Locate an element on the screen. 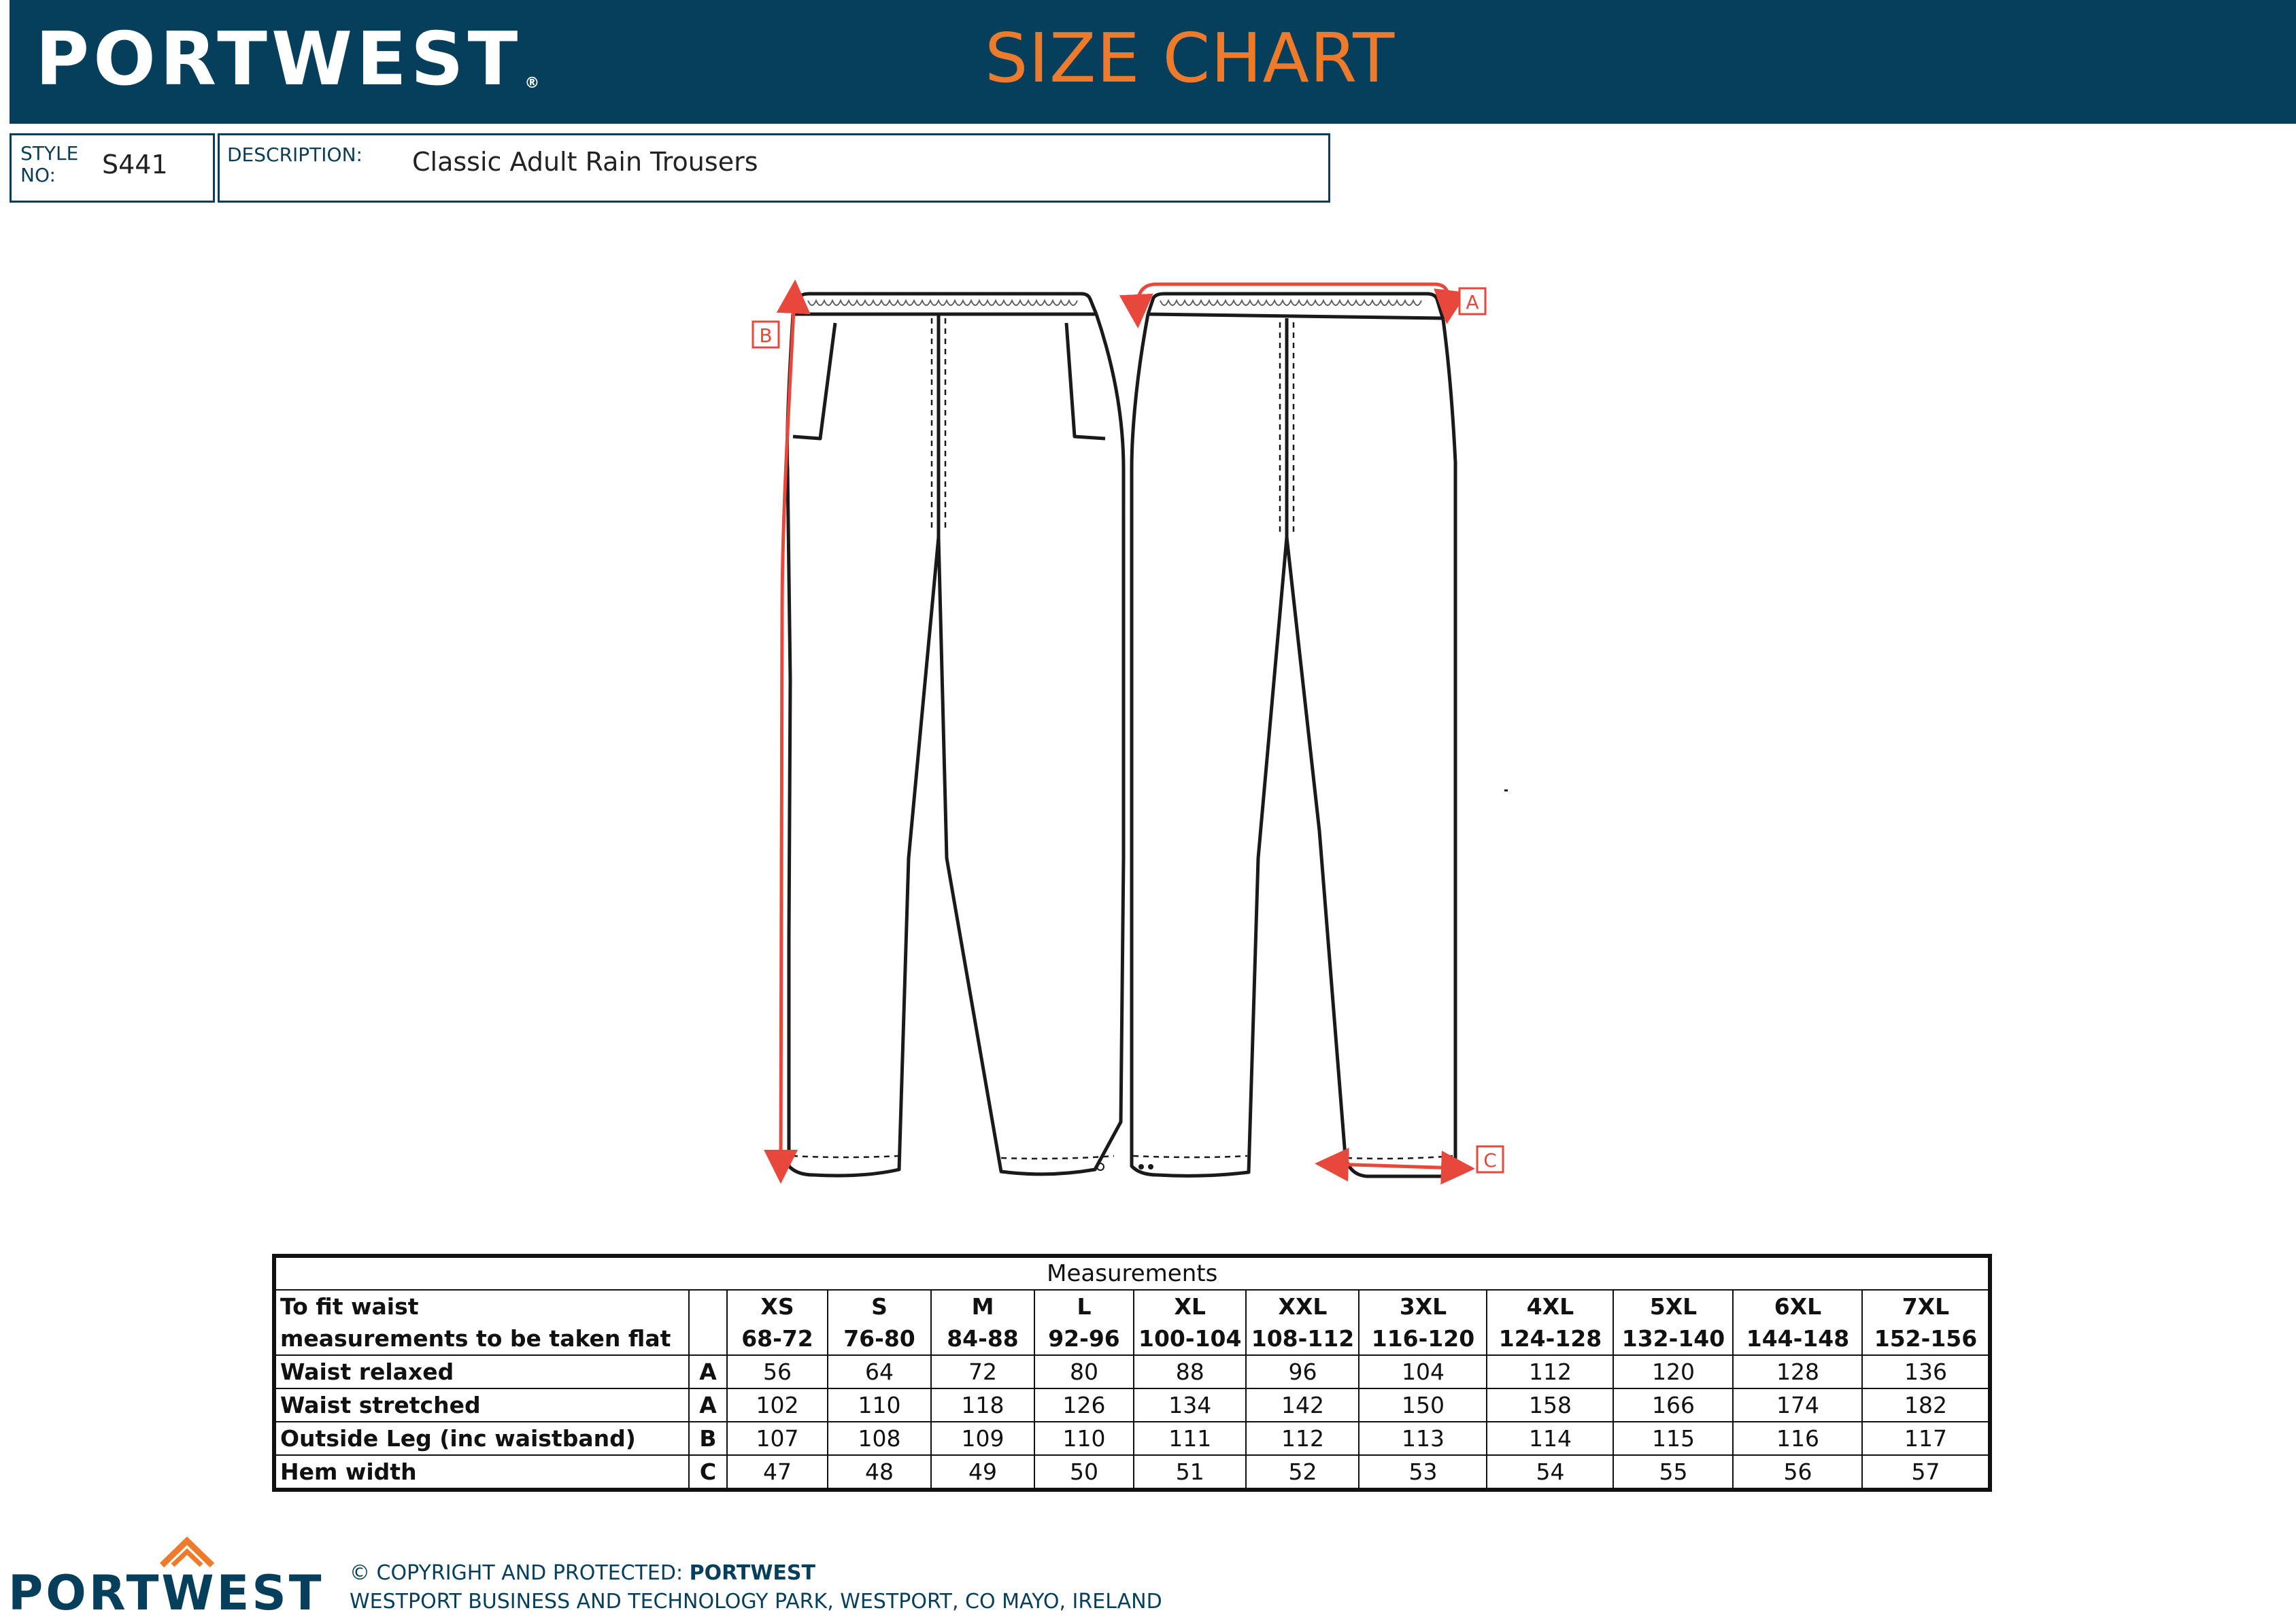 The image size is (2296, 1621). waist-range-cell: 116-120 is located at coordinates (1423, 1339).